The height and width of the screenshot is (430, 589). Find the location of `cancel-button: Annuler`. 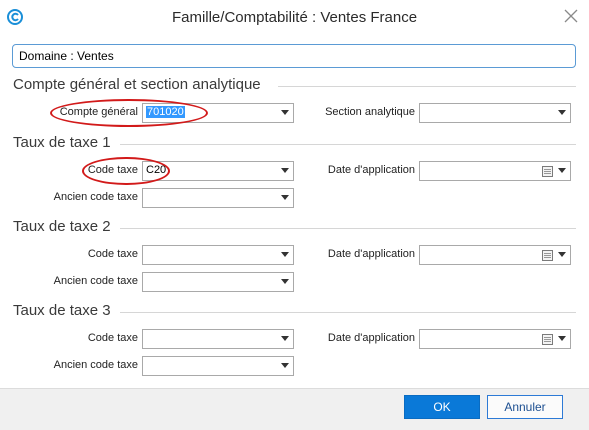

cancel-button: Annuler is located at coordinates (525, 407).